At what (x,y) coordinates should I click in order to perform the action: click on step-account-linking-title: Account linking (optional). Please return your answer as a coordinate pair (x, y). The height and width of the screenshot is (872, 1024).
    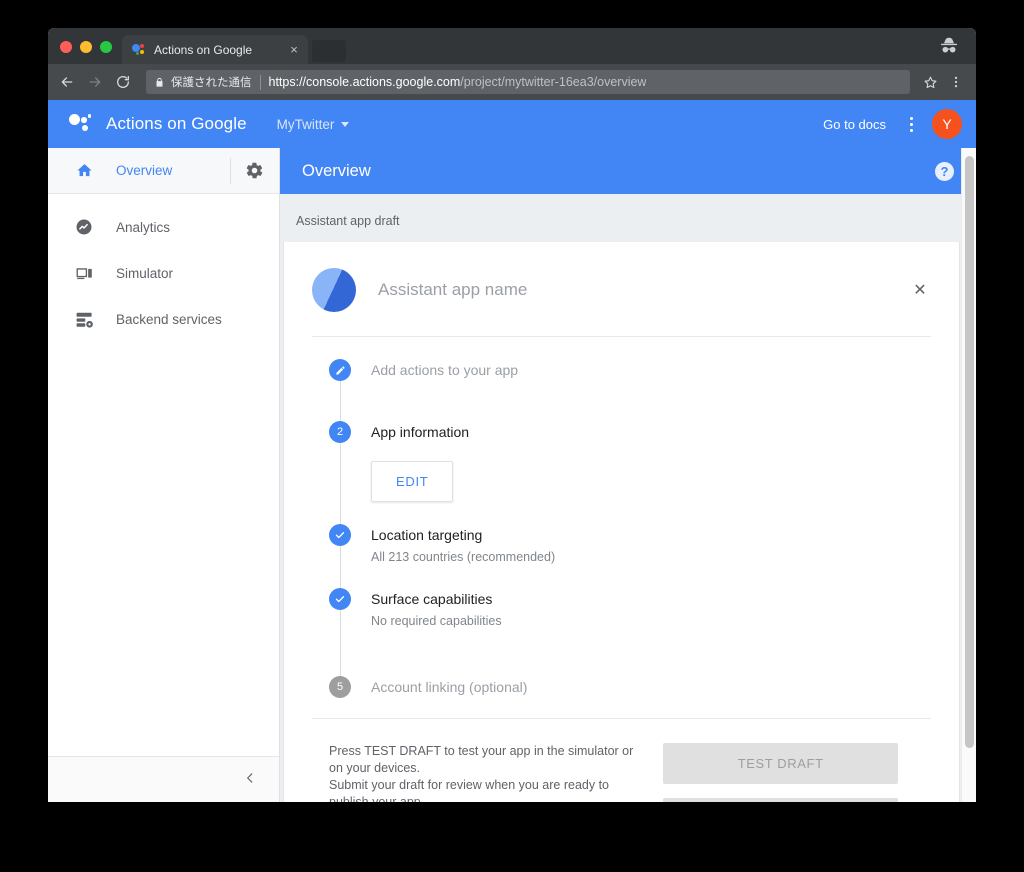
    Looking at the image, I should click on (449, 687).